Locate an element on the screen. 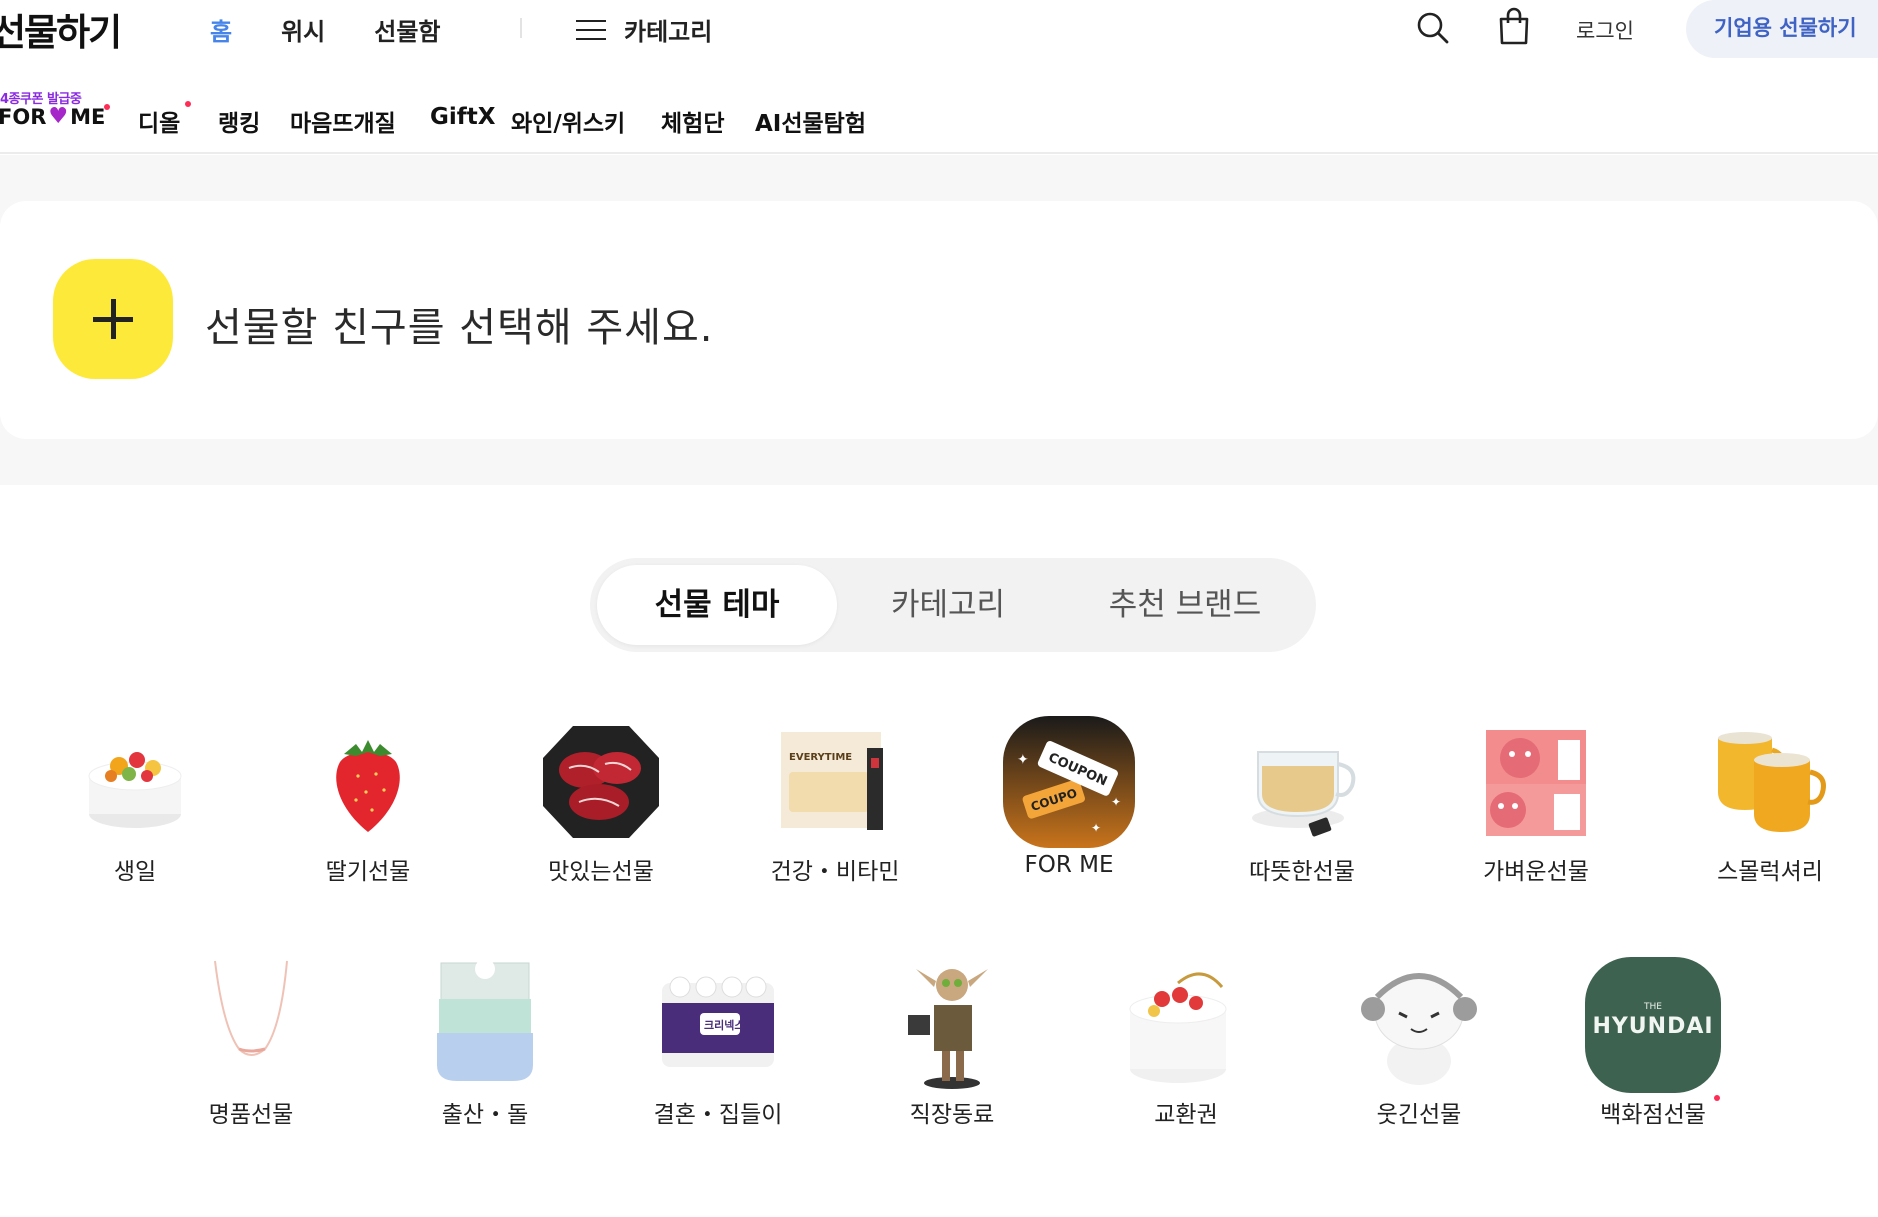 The height and width of the screenshot is (1217, 1878). search-icon is located at coordinates (1433, 28).